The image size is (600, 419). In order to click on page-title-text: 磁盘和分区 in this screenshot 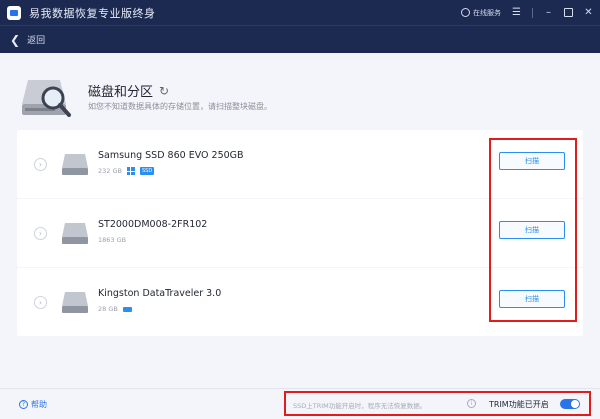, I will do `click(121, 92)`.